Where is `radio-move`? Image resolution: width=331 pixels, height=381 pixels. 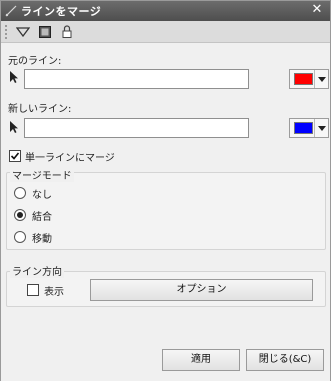
radio-move is located at coordinates (20, 237).